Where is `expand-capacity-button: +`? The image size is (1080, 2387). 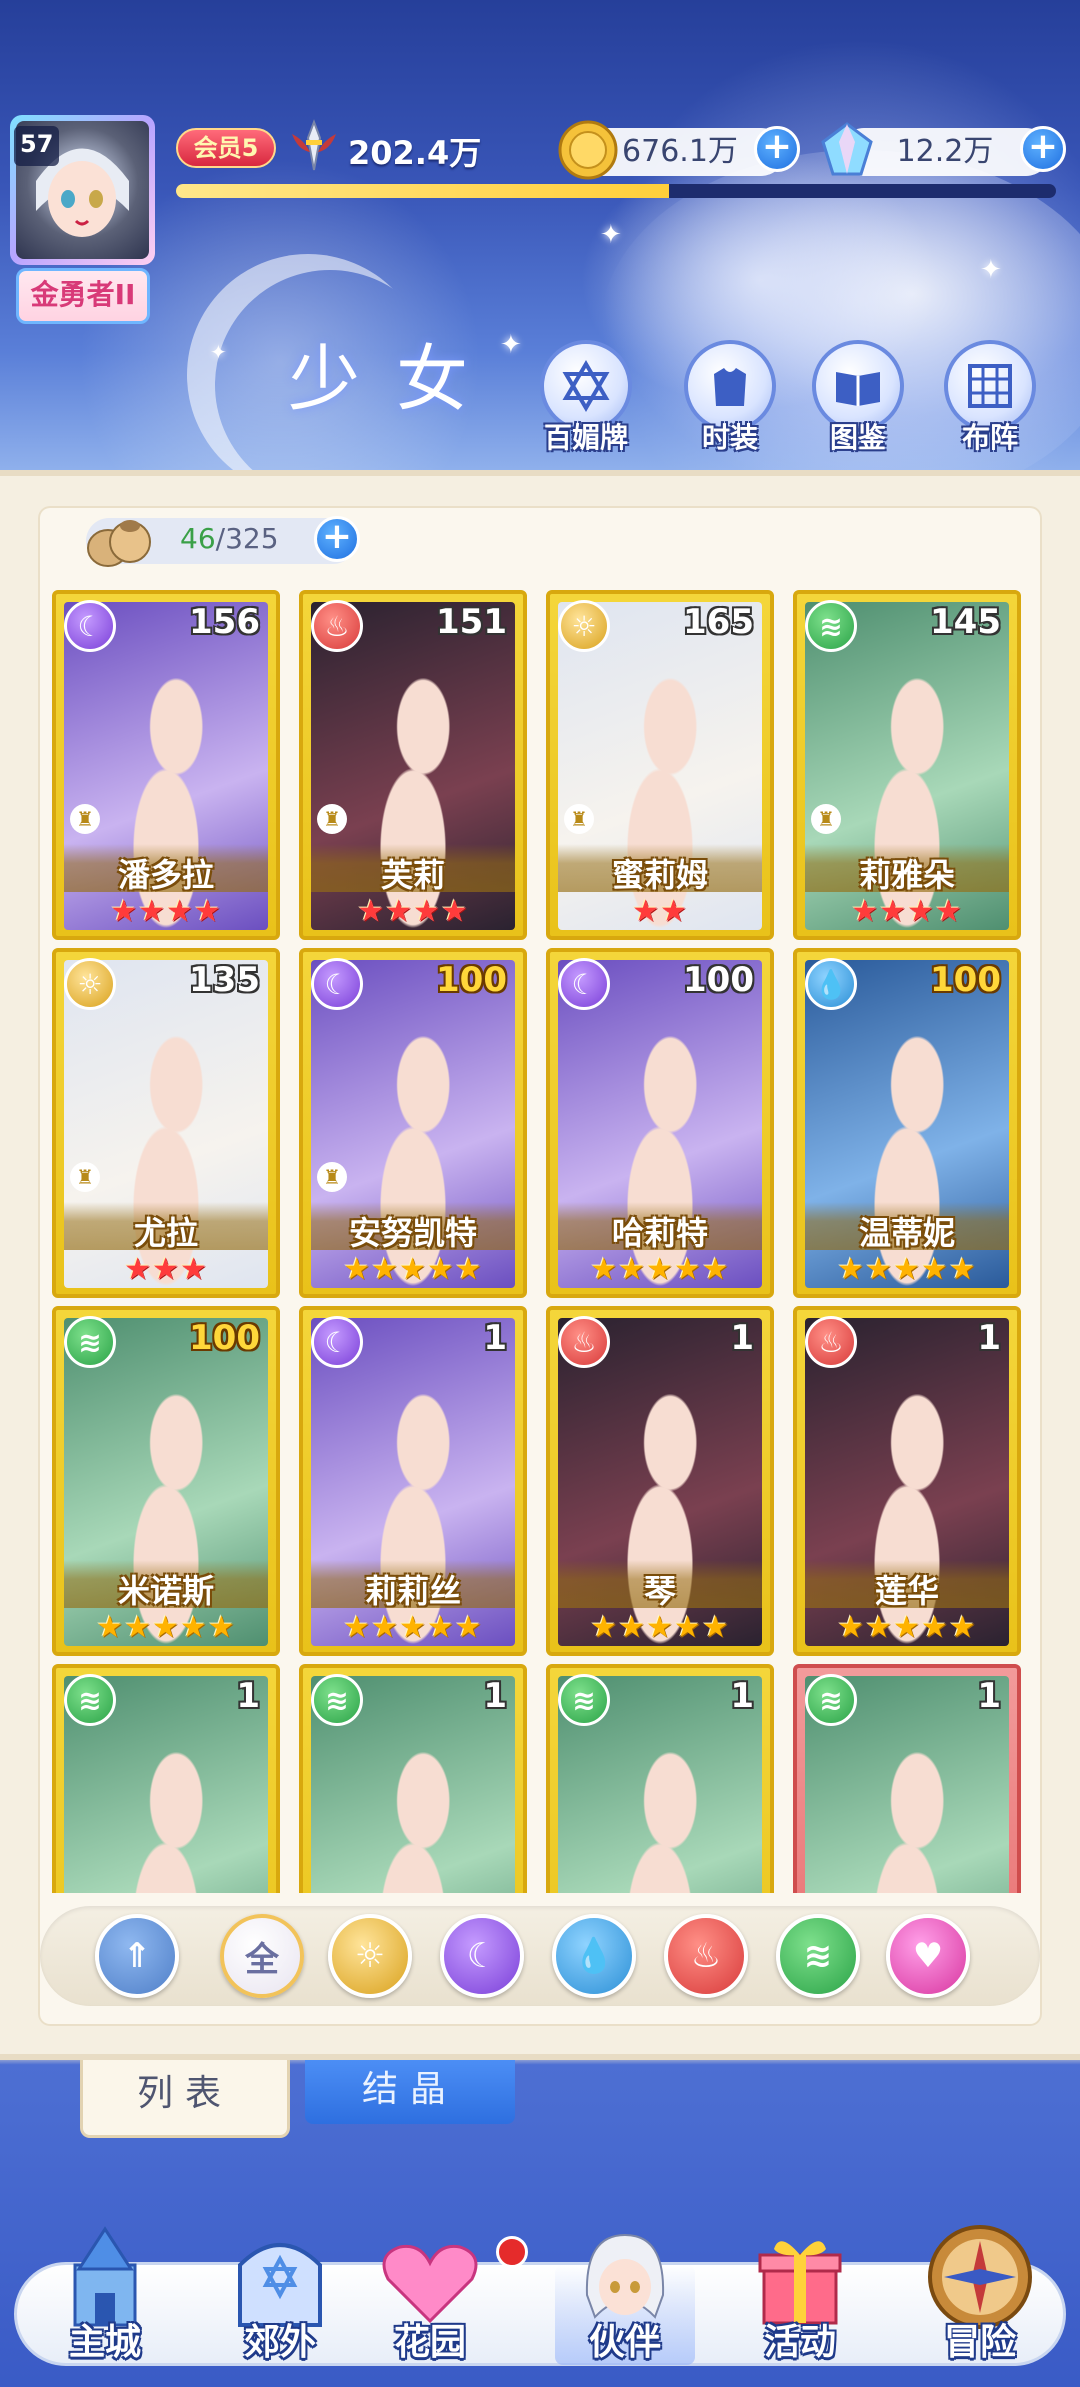 expand-capacity-button: + is located at coordinates (337, 539).